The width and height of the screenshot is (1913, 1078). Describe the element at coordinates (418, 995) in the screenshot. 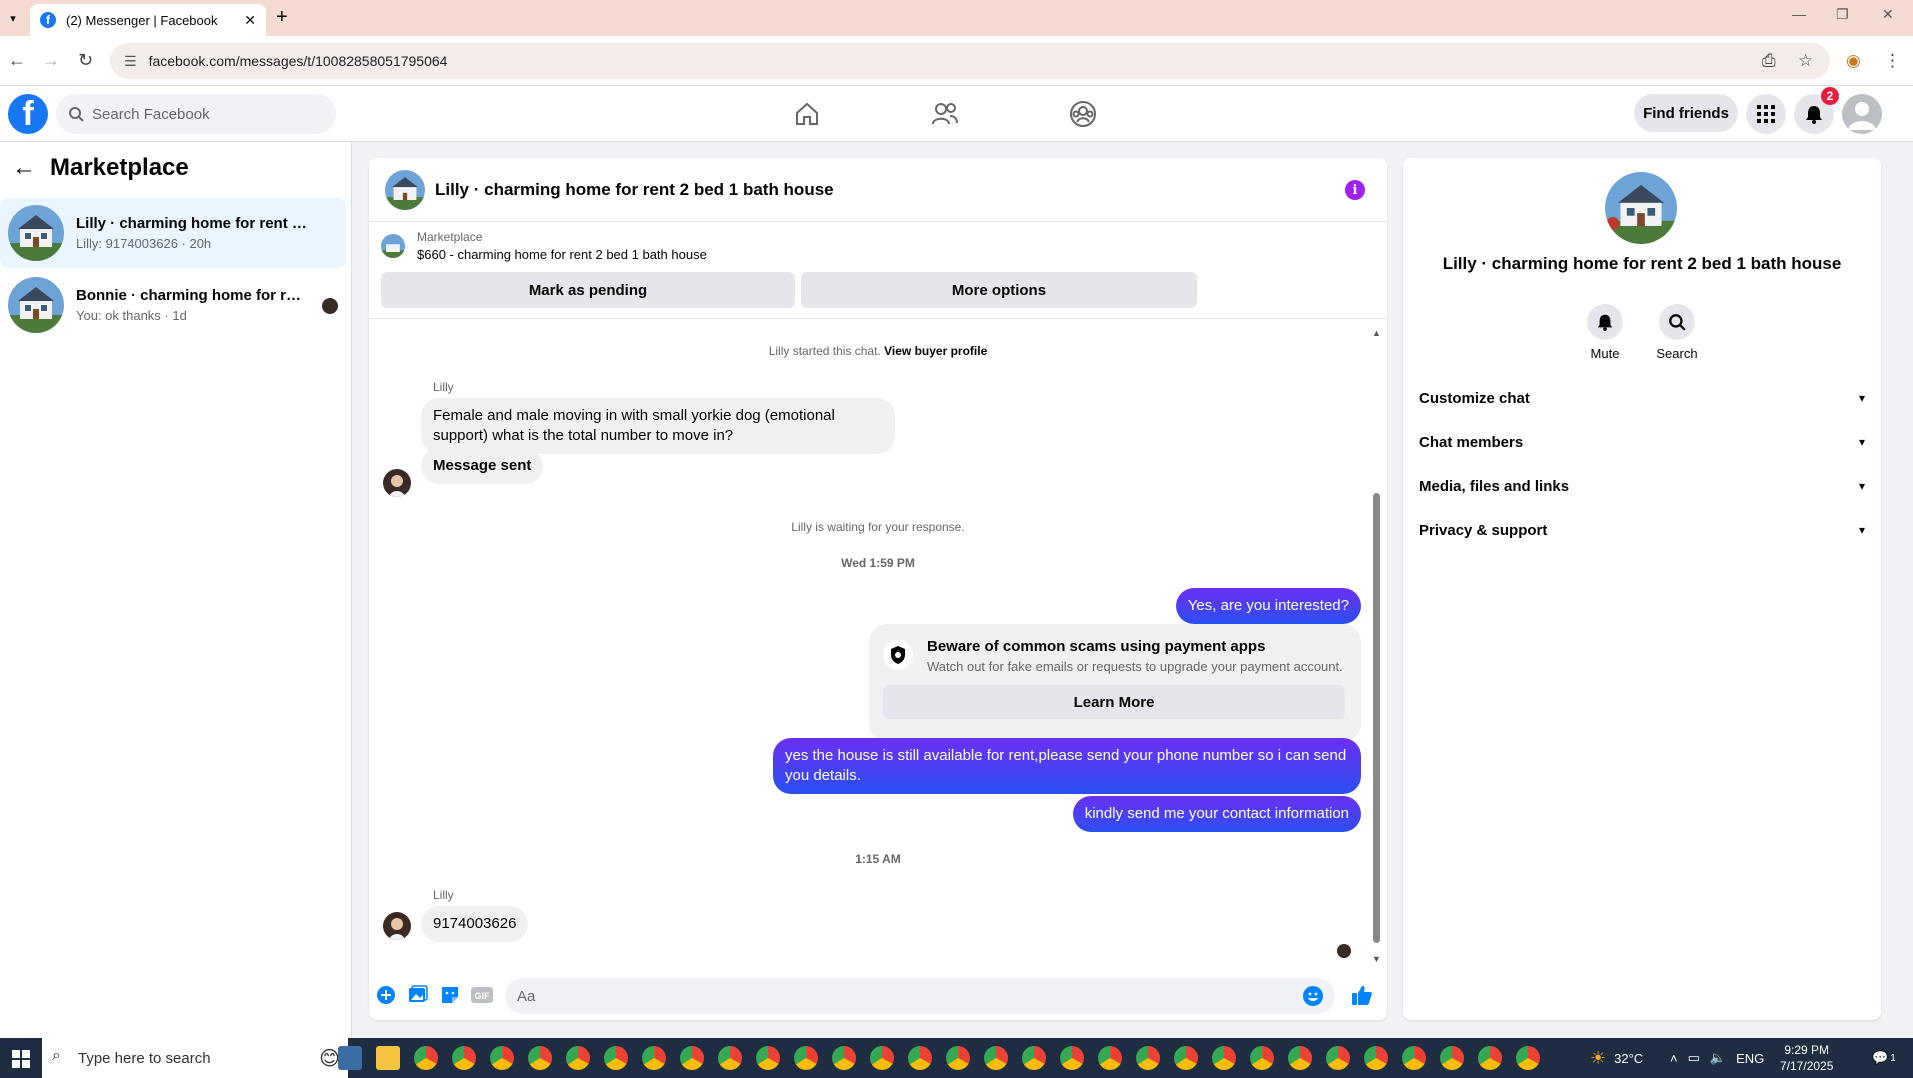

I see `photo-icon` at that location.